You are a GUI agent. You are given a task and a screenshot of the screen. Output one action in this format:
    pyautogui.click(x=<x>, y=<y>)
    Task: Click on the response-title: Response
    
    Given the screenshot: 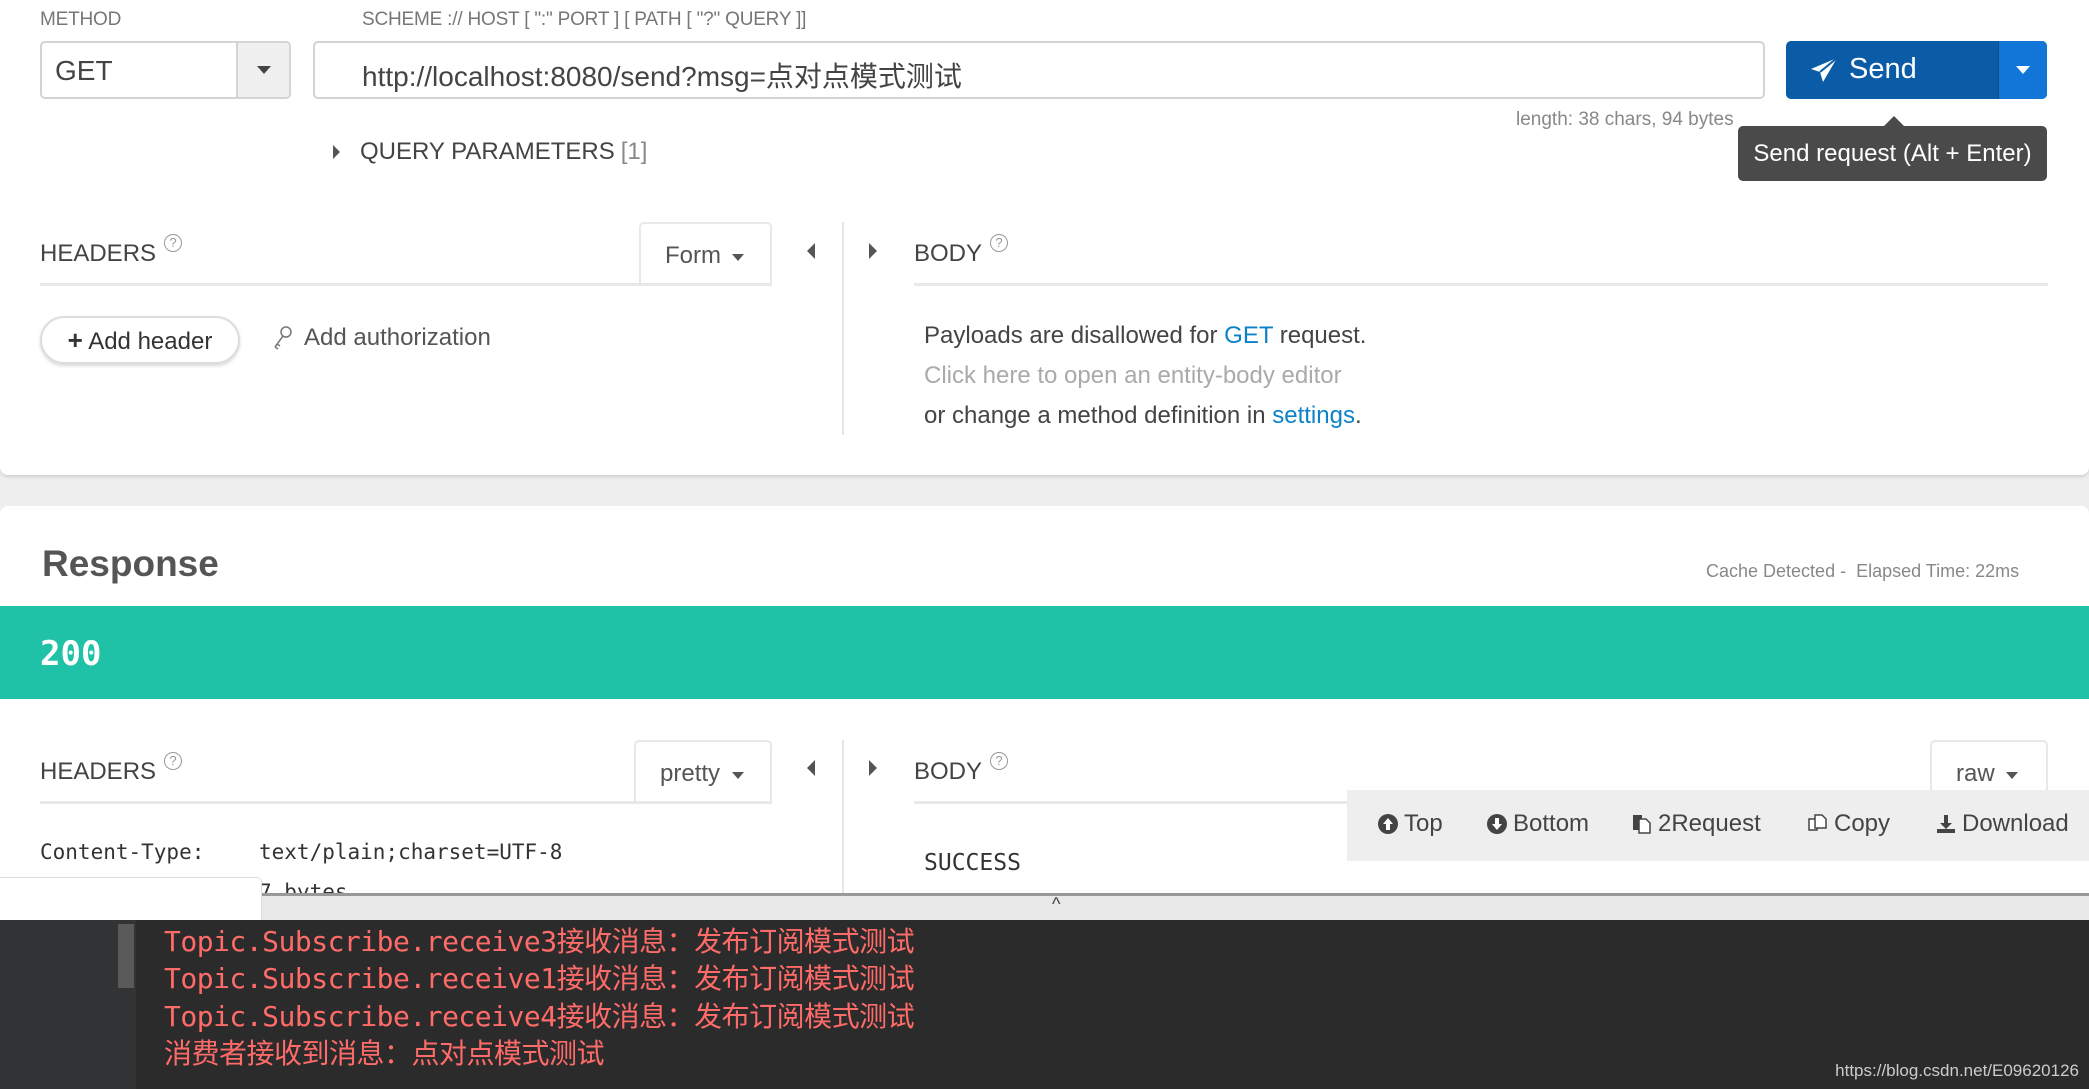 What is the action you would take?
    pyautogui.click(x=130, y=563)
    